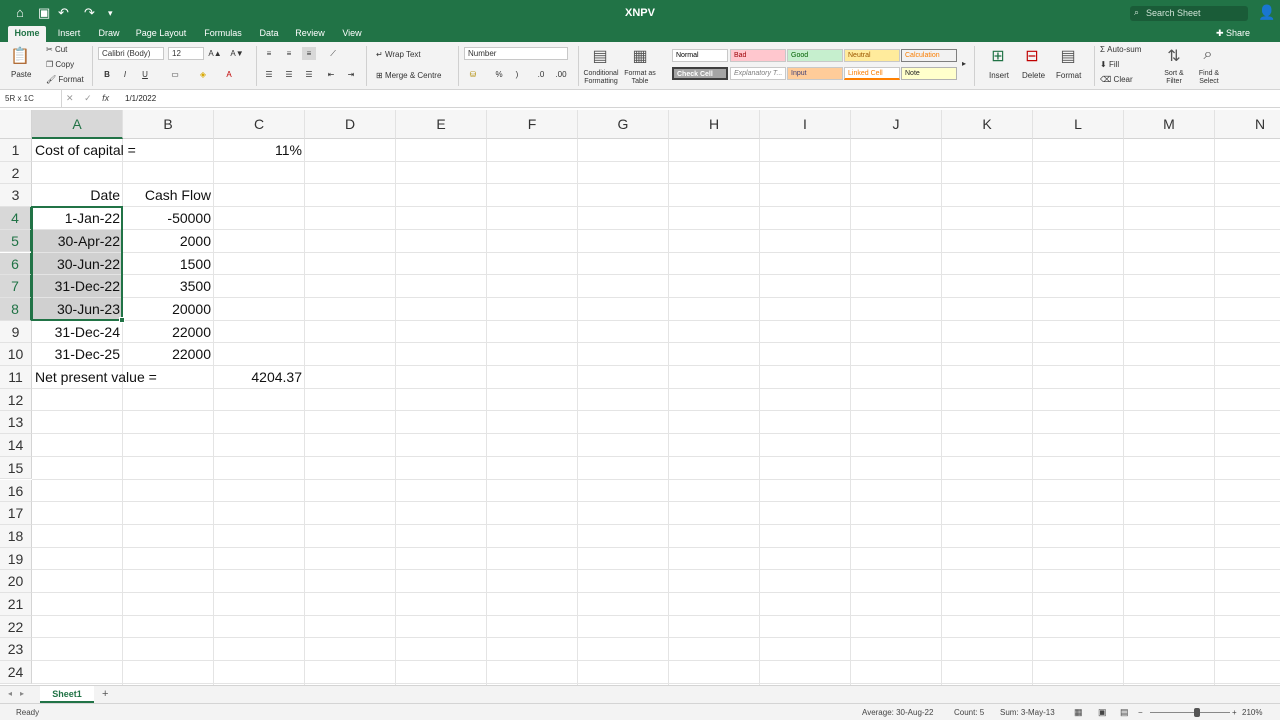 The height and width of the screenshot is (720, 1280). Describe the element at coordinates (69, 34) in the screenshot. I see `tab-insert: Insert` at that location.